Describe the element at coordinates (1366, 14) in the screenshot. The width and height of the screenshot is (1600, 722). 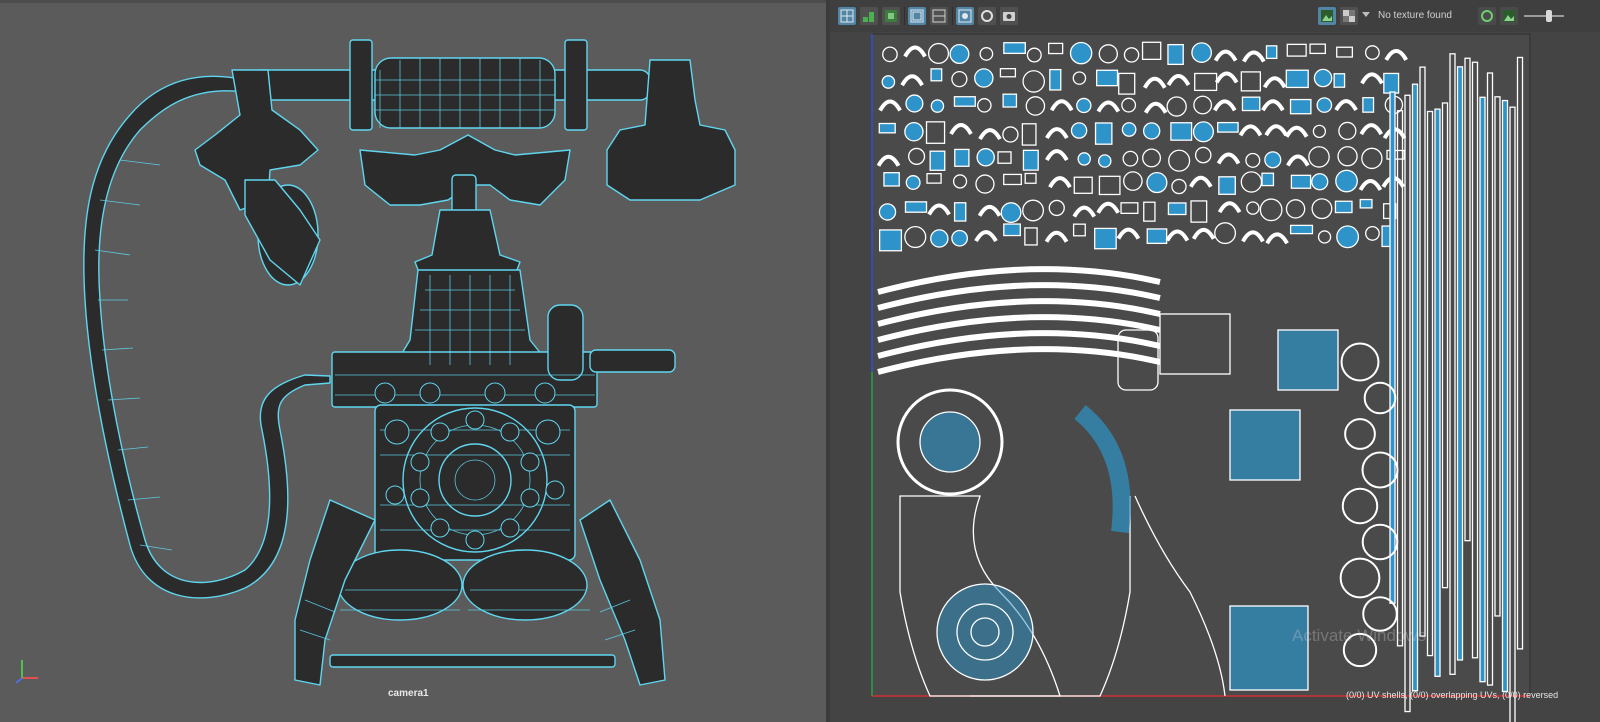
I see `texture-dropdown-arrow-icon` at that location.